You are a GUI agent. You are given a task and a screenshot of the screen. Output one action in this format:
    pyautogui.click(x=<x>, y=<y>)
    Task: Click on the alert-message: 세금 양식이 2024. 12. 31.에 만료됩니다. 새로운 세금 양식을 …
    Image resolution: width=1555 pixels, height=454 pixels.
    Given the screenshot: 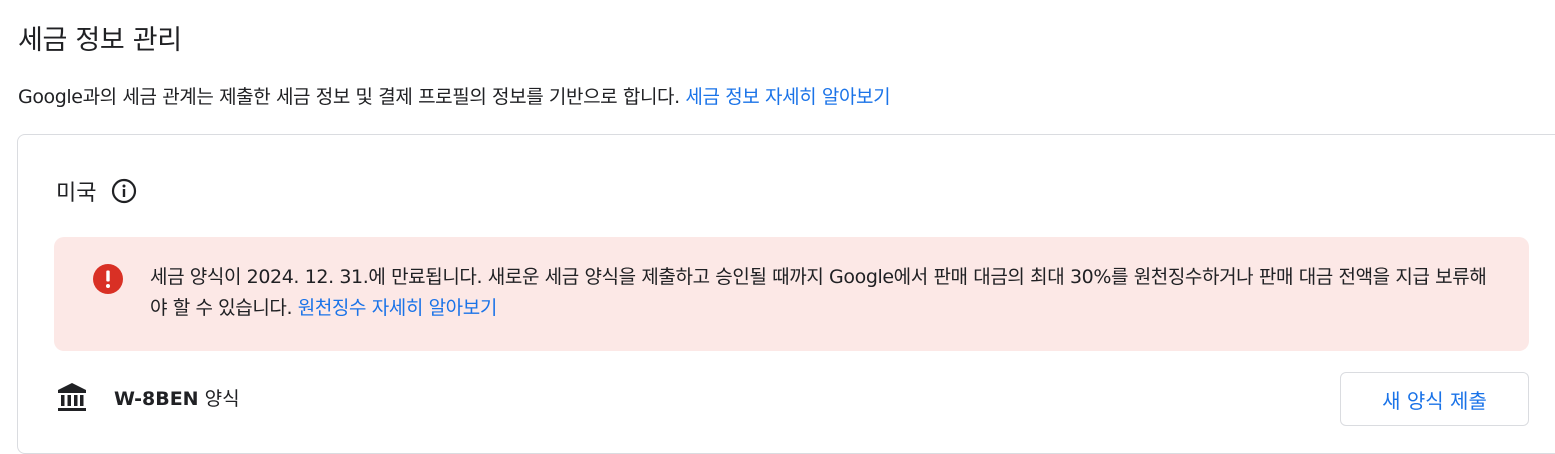 What is the action you would take?
    pyautogui.click(x=820, y=293)
    